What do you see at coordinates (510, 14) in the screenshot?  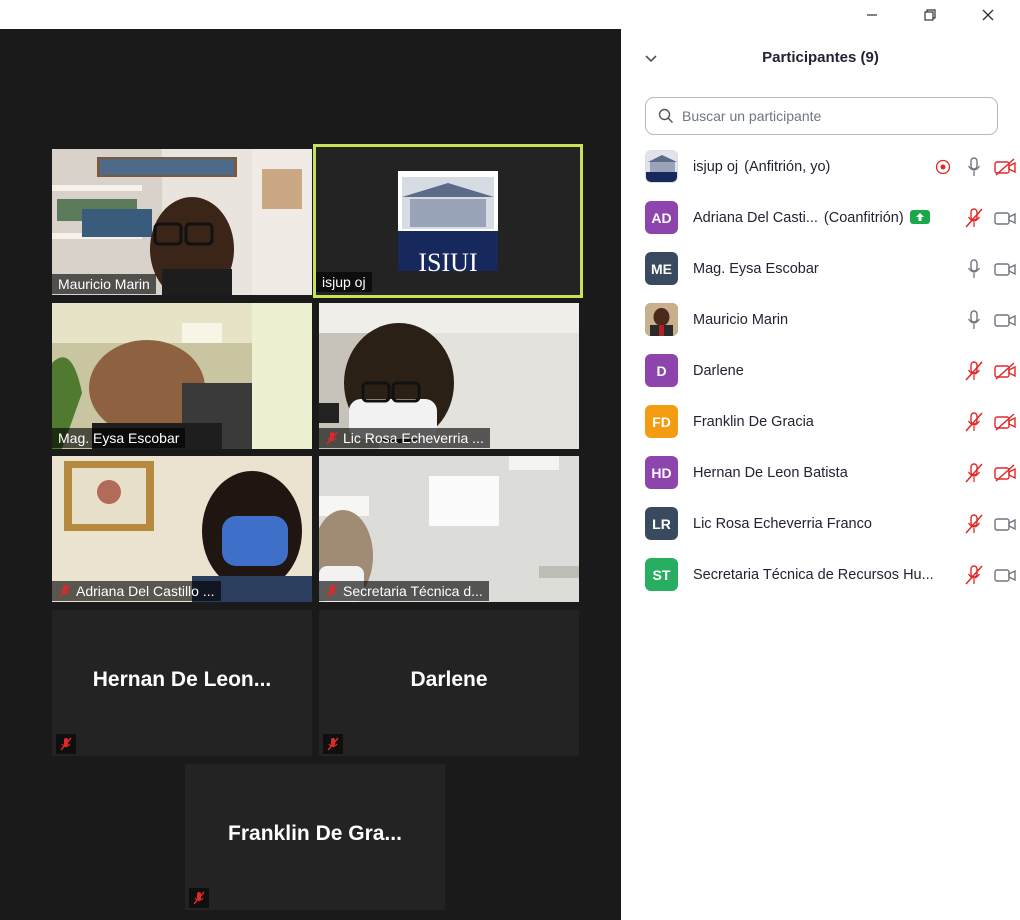 I see `window-title-bar` at bounding box center [510, 14].